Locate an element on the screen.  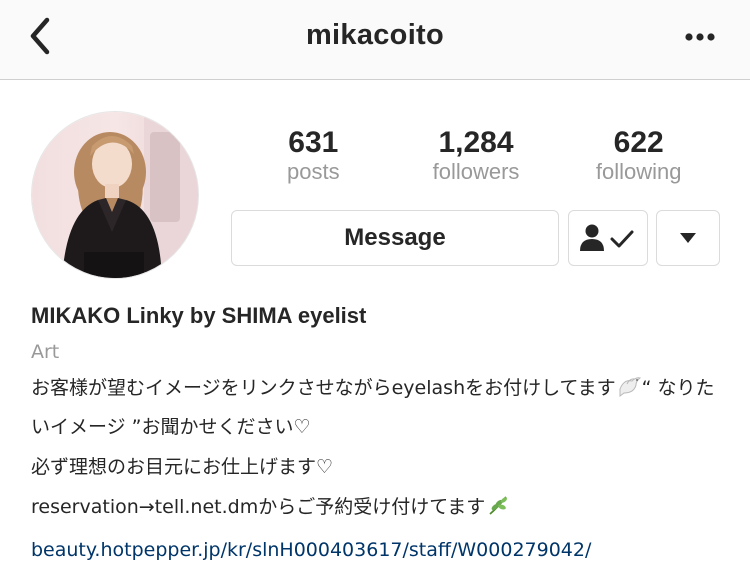
stat-posts: 631 posts is located at coordinates (313, 154).